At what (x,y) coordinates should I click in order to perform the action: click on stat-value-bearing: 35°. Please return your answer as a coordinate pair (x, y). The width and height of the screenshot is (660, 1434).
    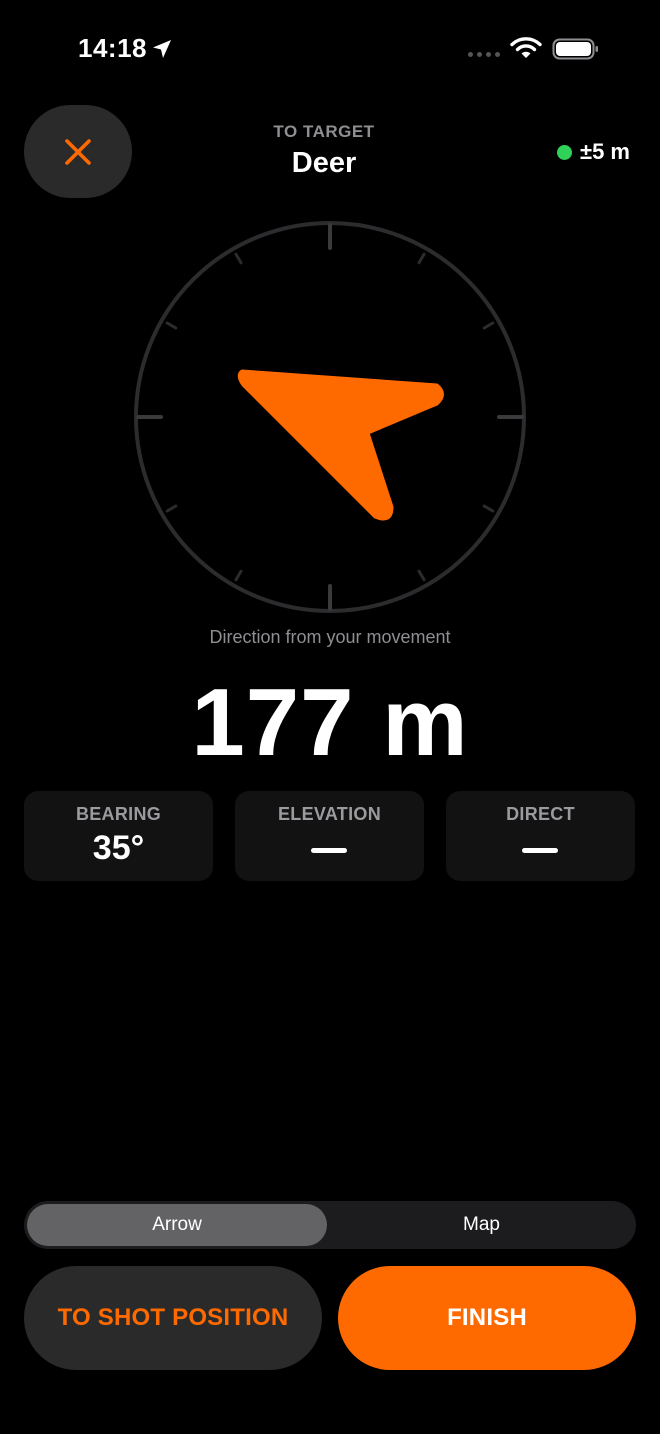
    Looking at the image, I should click on (118, 848).